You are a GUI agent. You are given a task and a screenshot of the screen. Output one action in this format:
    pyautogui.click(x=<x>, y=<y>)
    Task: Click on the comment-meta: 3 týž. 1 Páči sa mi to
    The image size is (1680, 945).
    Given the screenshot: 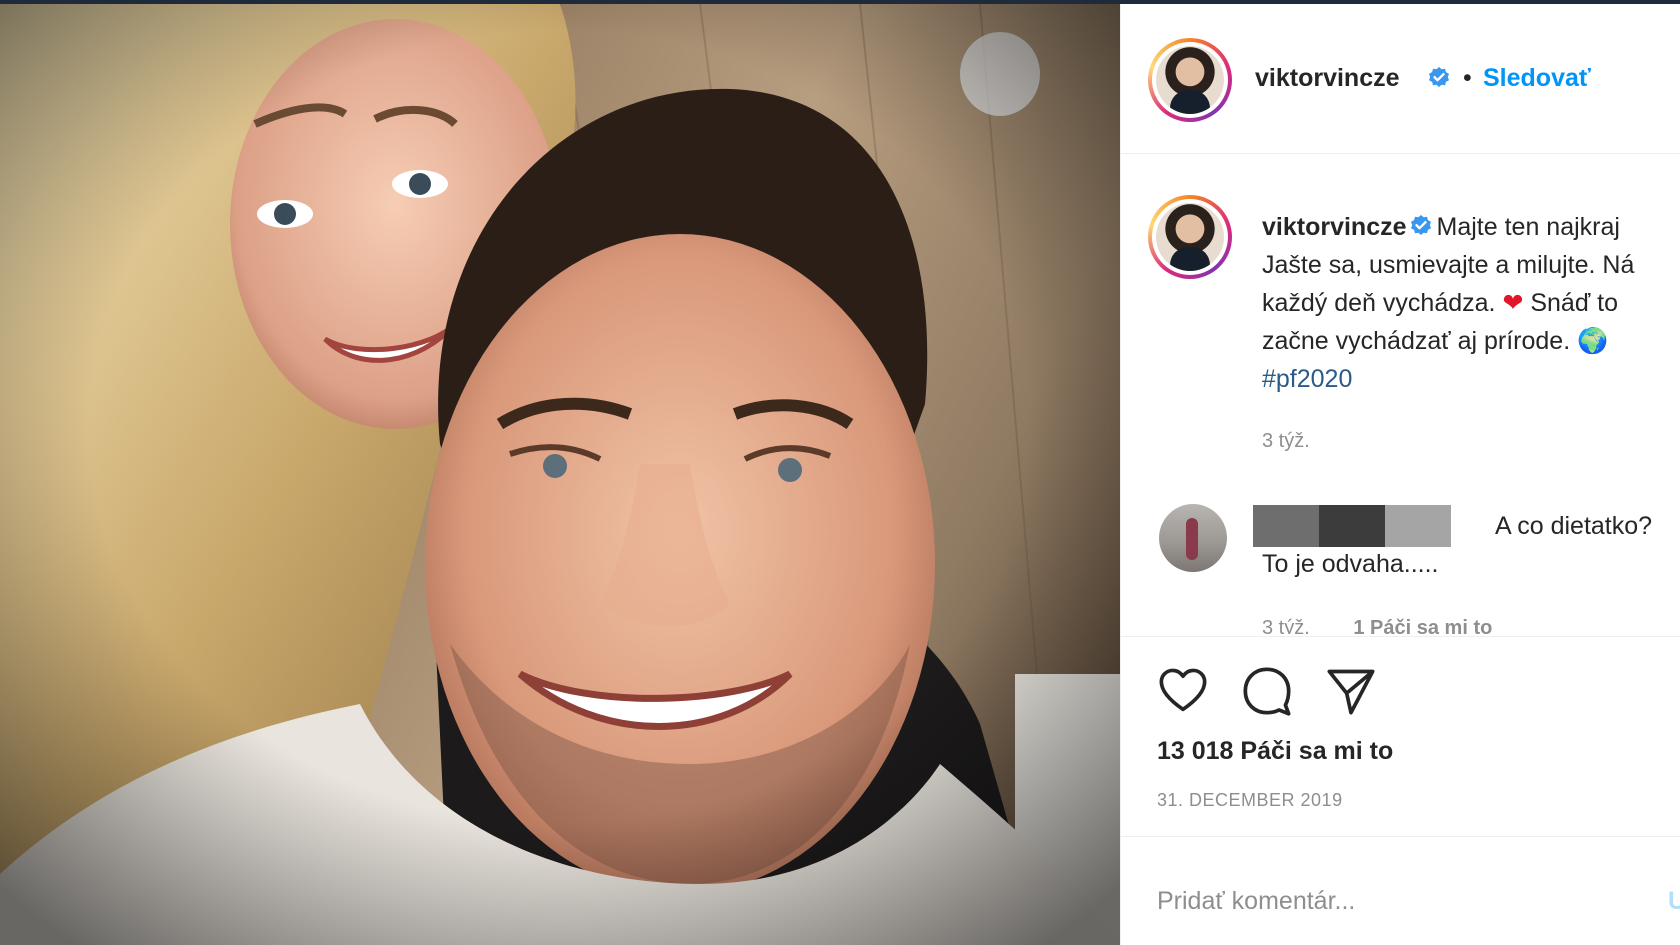 What is the action you would take?
    pyautogui.click(x=1462, y=624)
    